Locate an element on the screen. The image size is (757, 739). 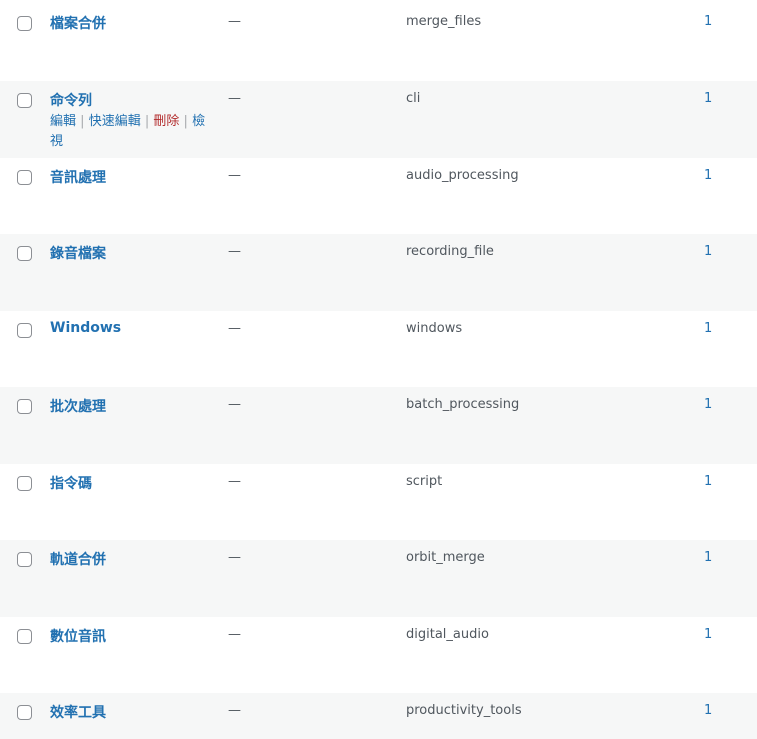
table-row: 數位音訊 — digital_audio 1 is located at coordinates (378, 655).